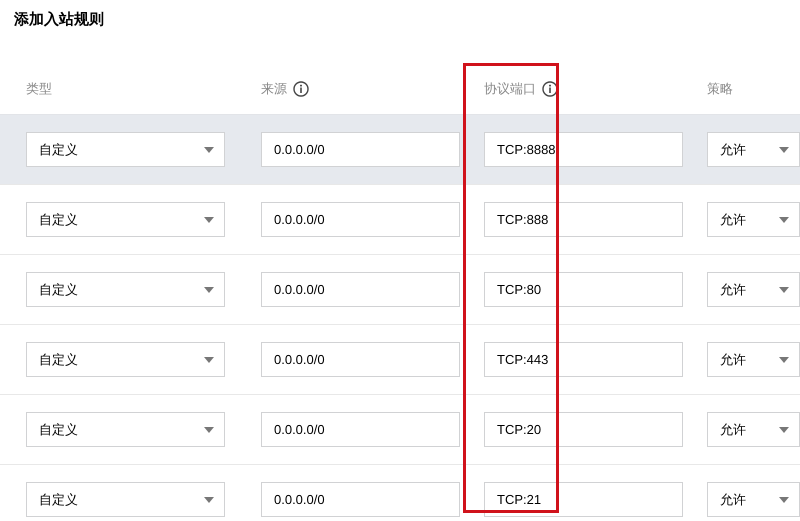 This screenshot has height=521, width=800. Describe the element at coordinates (583, 219) in the screenshot. I see `port-field: TCP:888` at that location.